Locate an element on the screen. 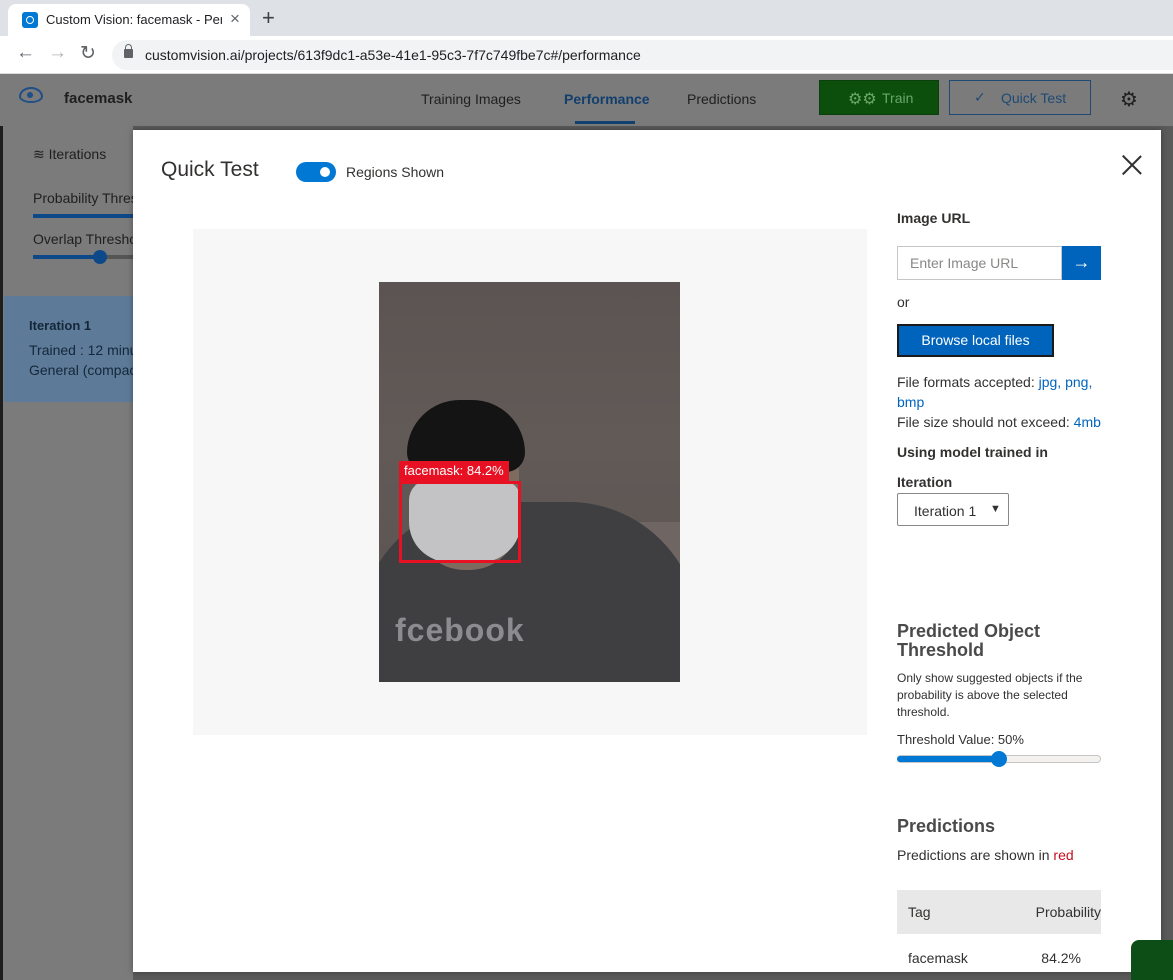 The height and width of the screenshot is (980, 1173). predictions-table: Tag Probability facemask 84.2% is located at coordinates (999, 931).